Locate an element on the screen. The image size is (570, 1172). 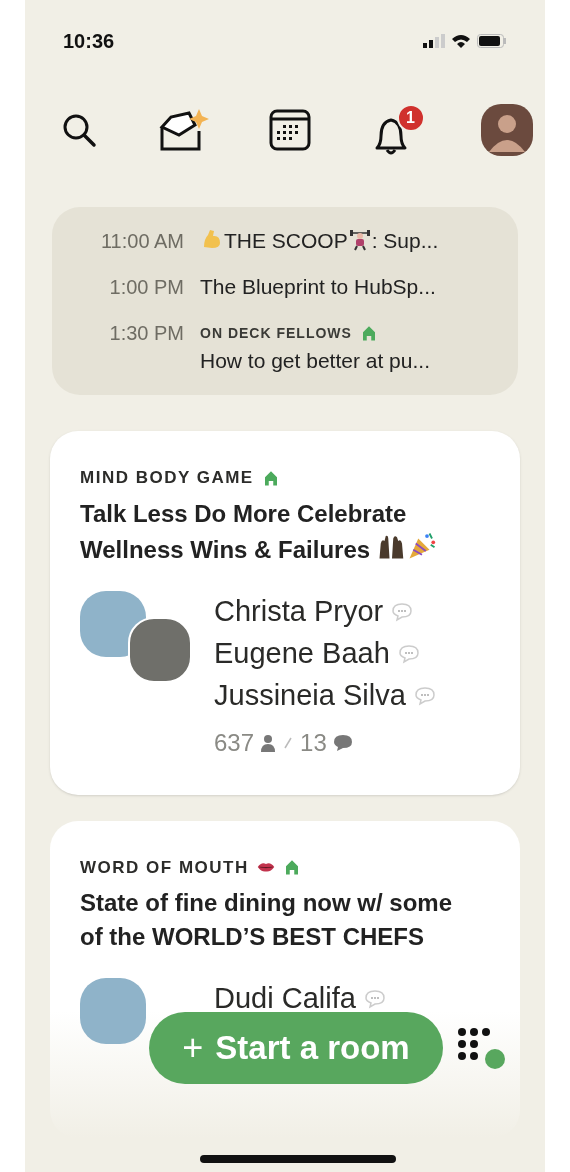
signal-icon is located at coordinates (434, 41).